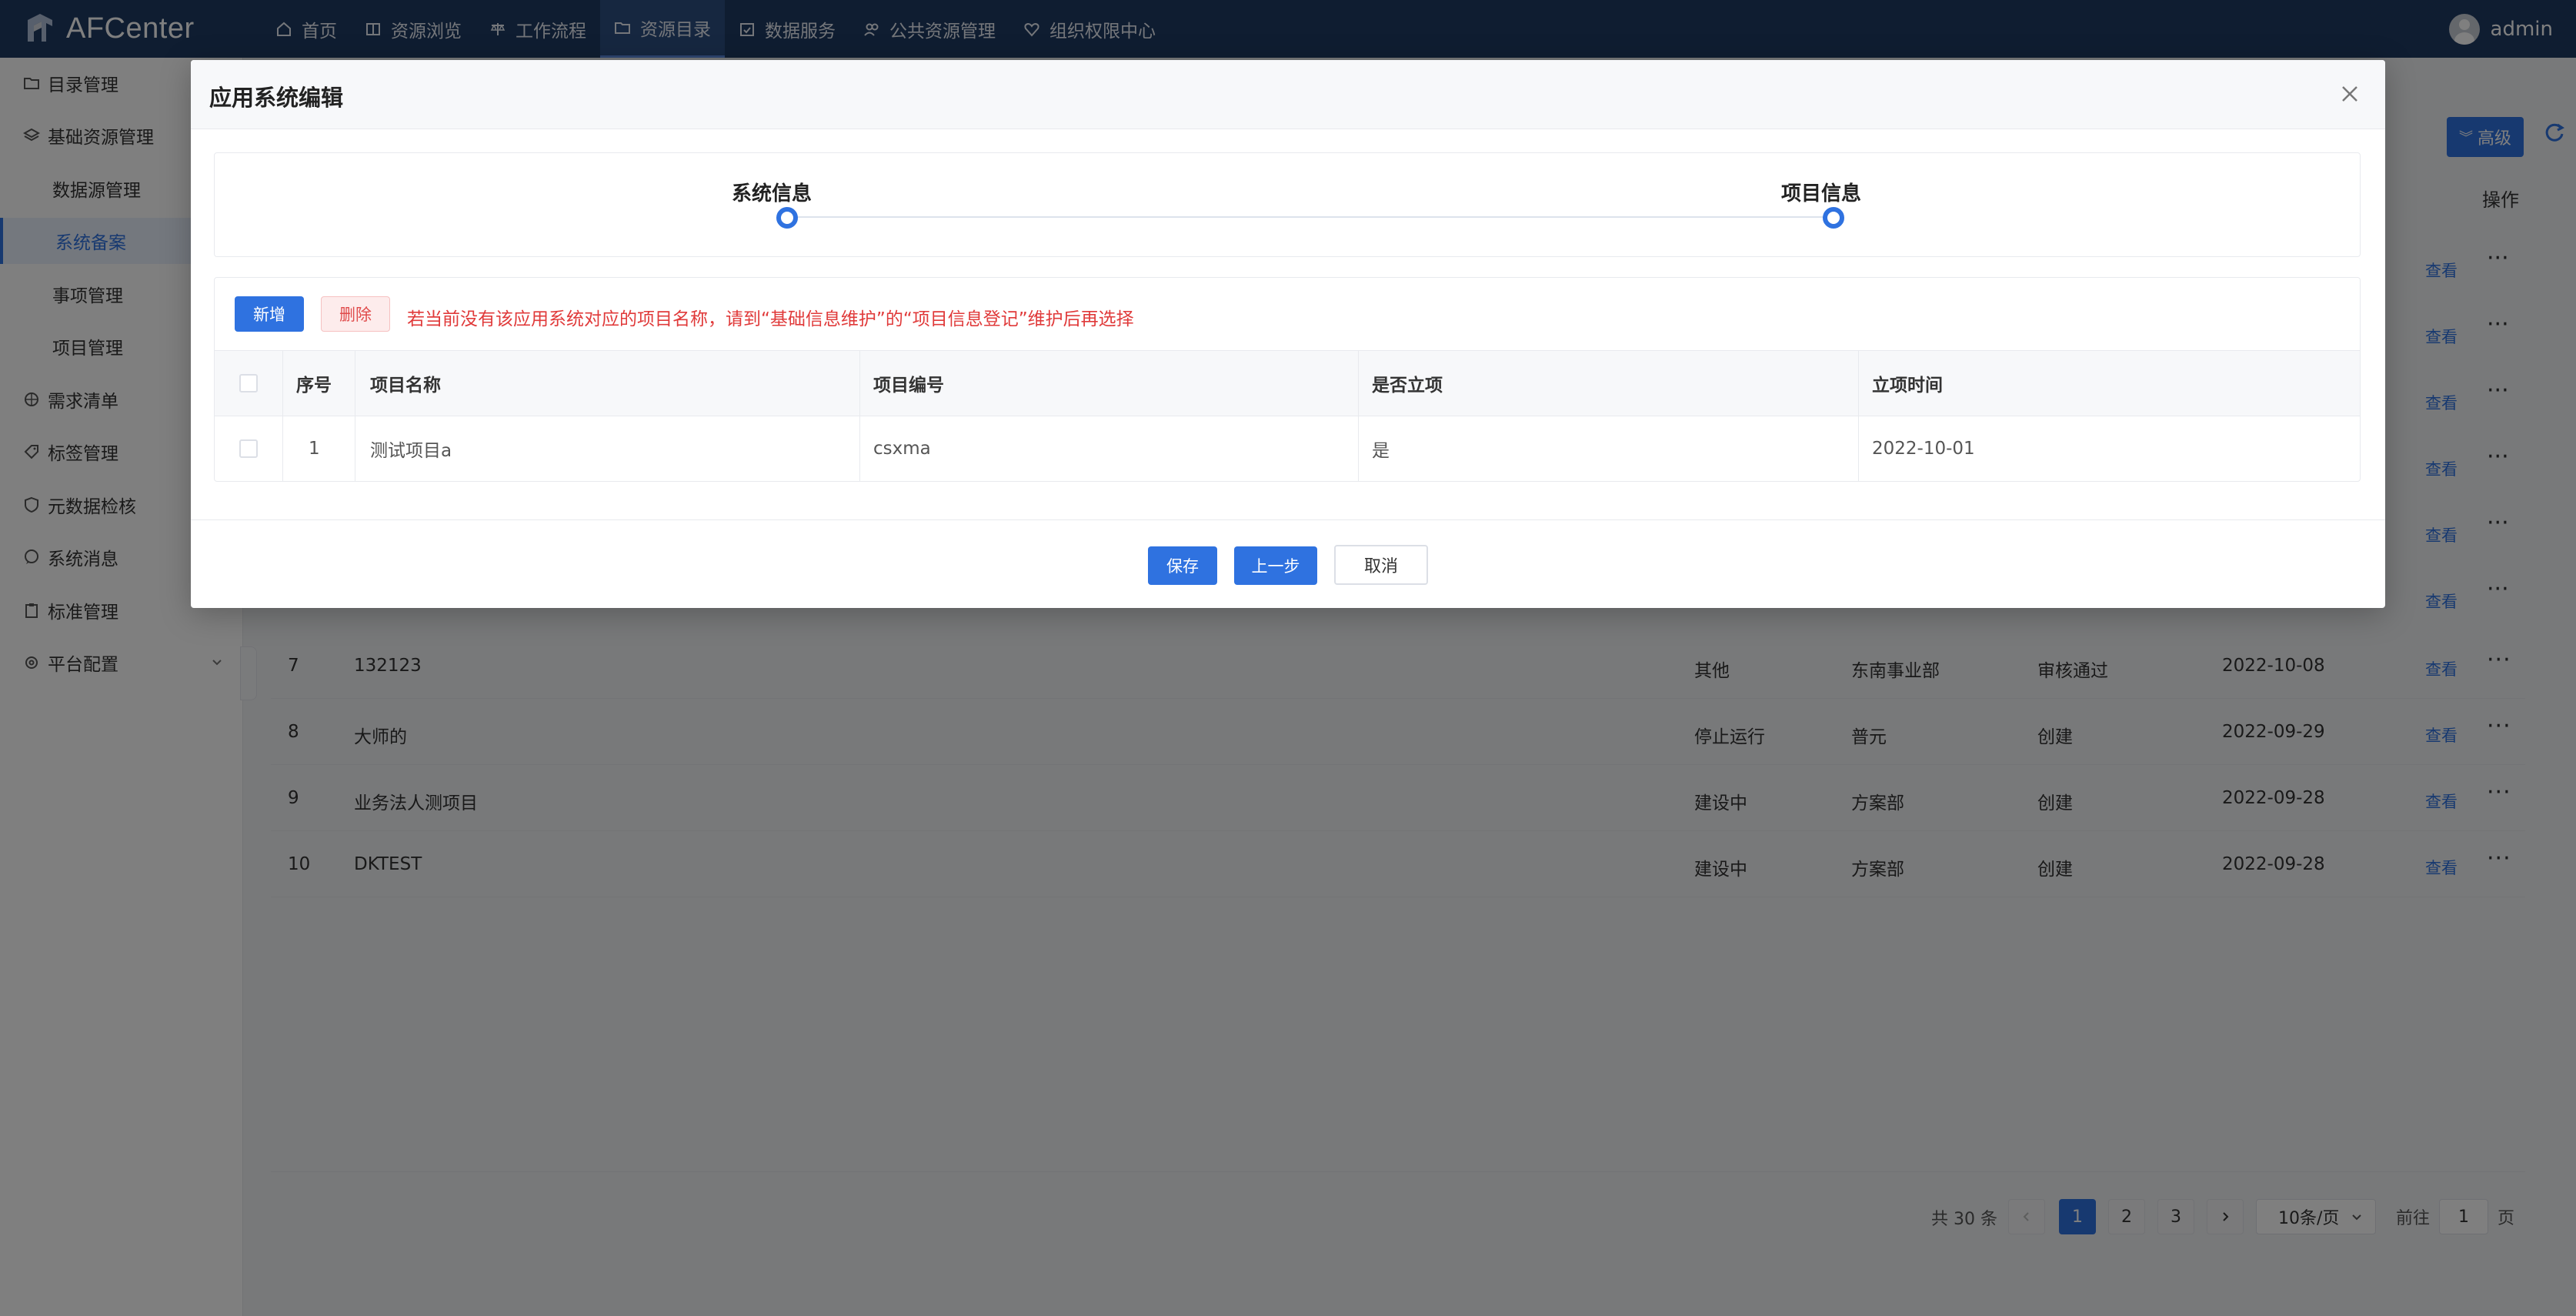  What do you see at coordinates (2350, 94) in the screenshot?
I see `close-icon` at bounding box center [2350, 94].